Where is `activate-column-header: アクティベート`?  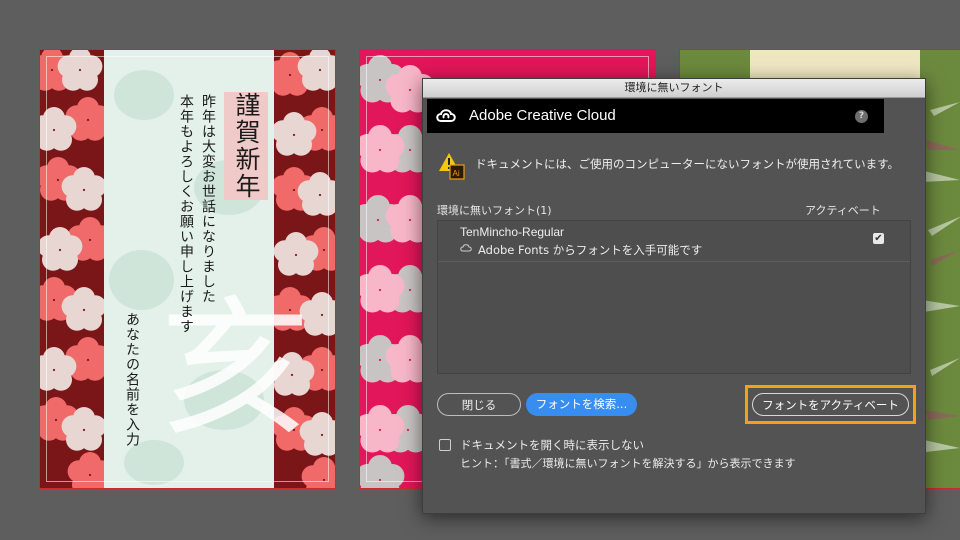 activate-column-header: アクティベート is located at coordinates (843, 210).